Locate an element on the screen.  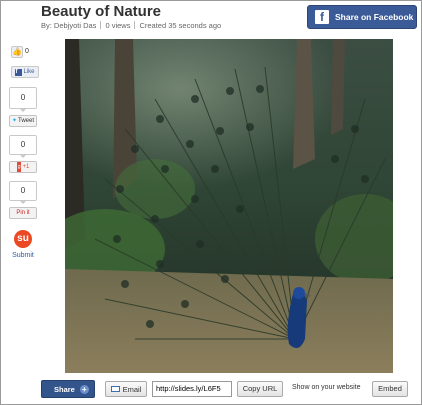
created-time: Created 35 seconds ago is located at coordinates (180, 25).